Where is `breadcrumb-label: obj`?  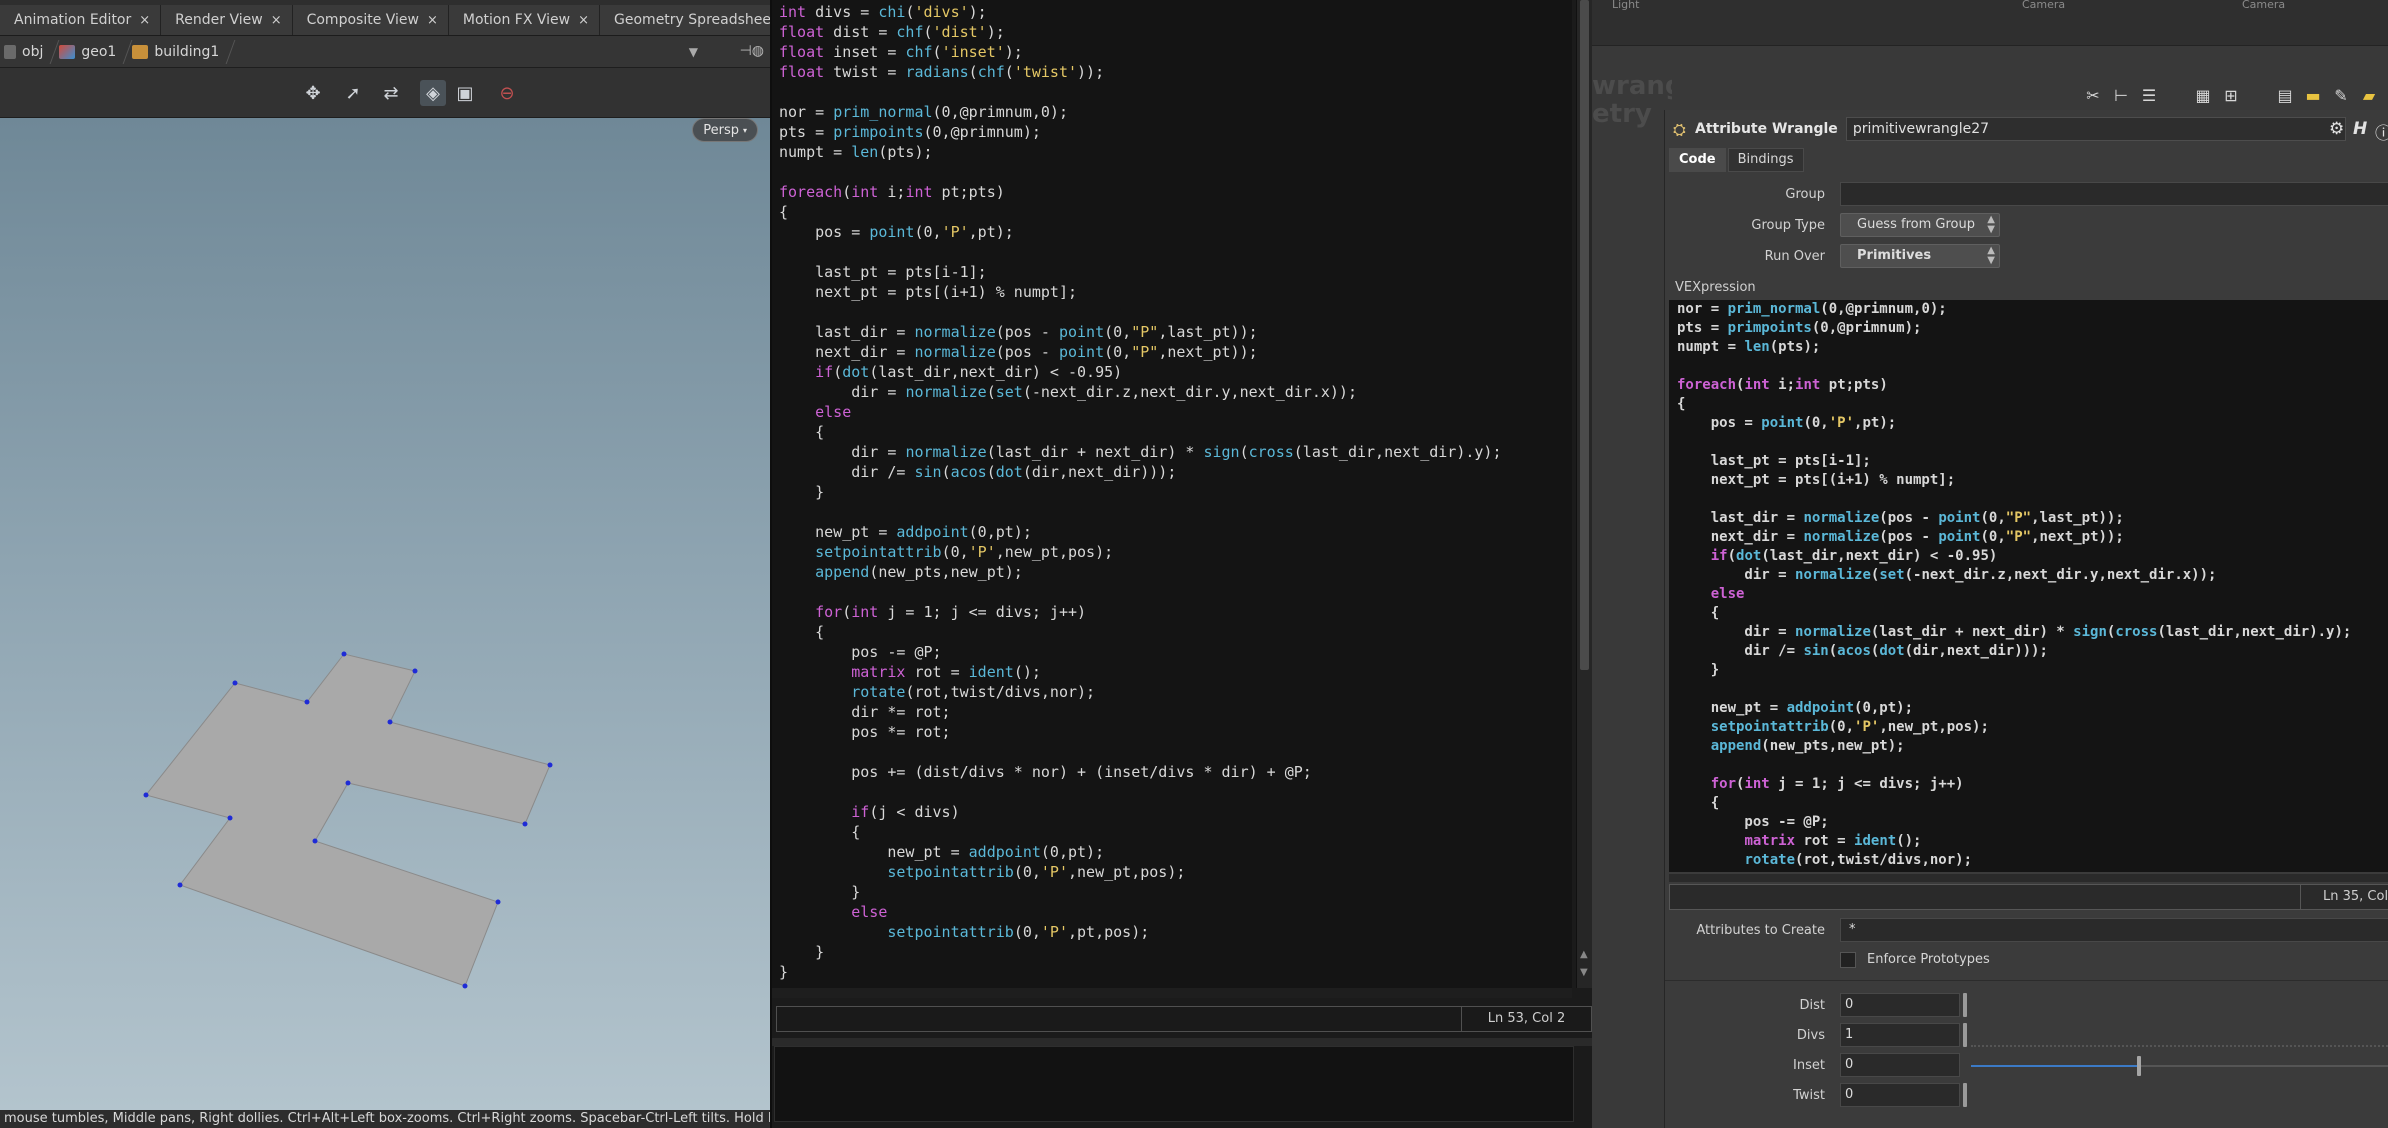
breadcrumb-label: obj is located at coordinates (33, 51).